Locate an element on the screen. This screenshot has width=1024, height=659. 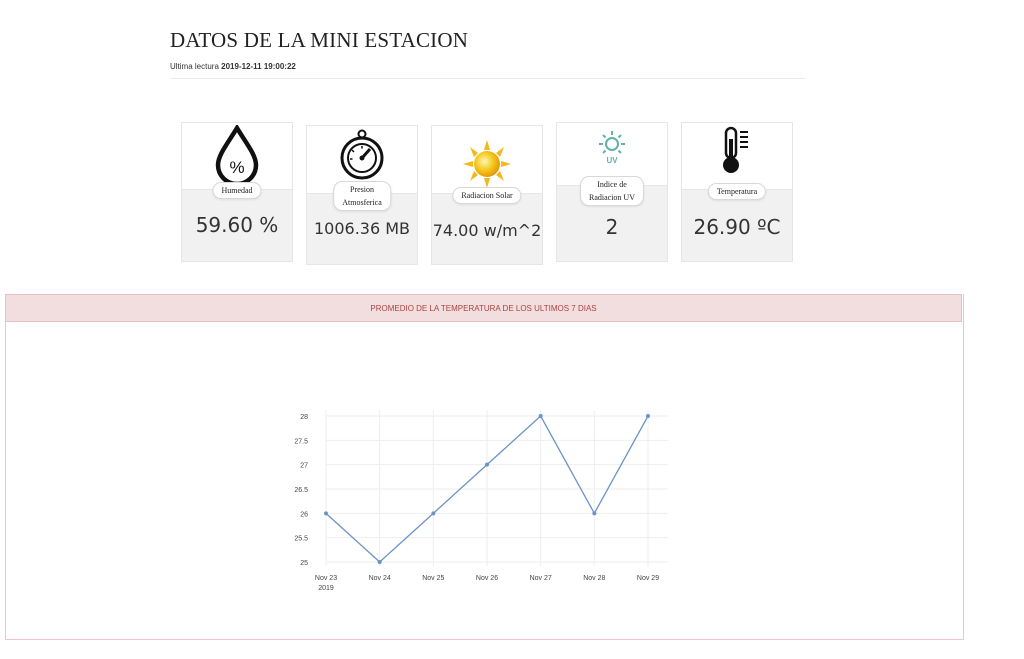
x-year-label: 2019 is located at coordinates (326, 588).